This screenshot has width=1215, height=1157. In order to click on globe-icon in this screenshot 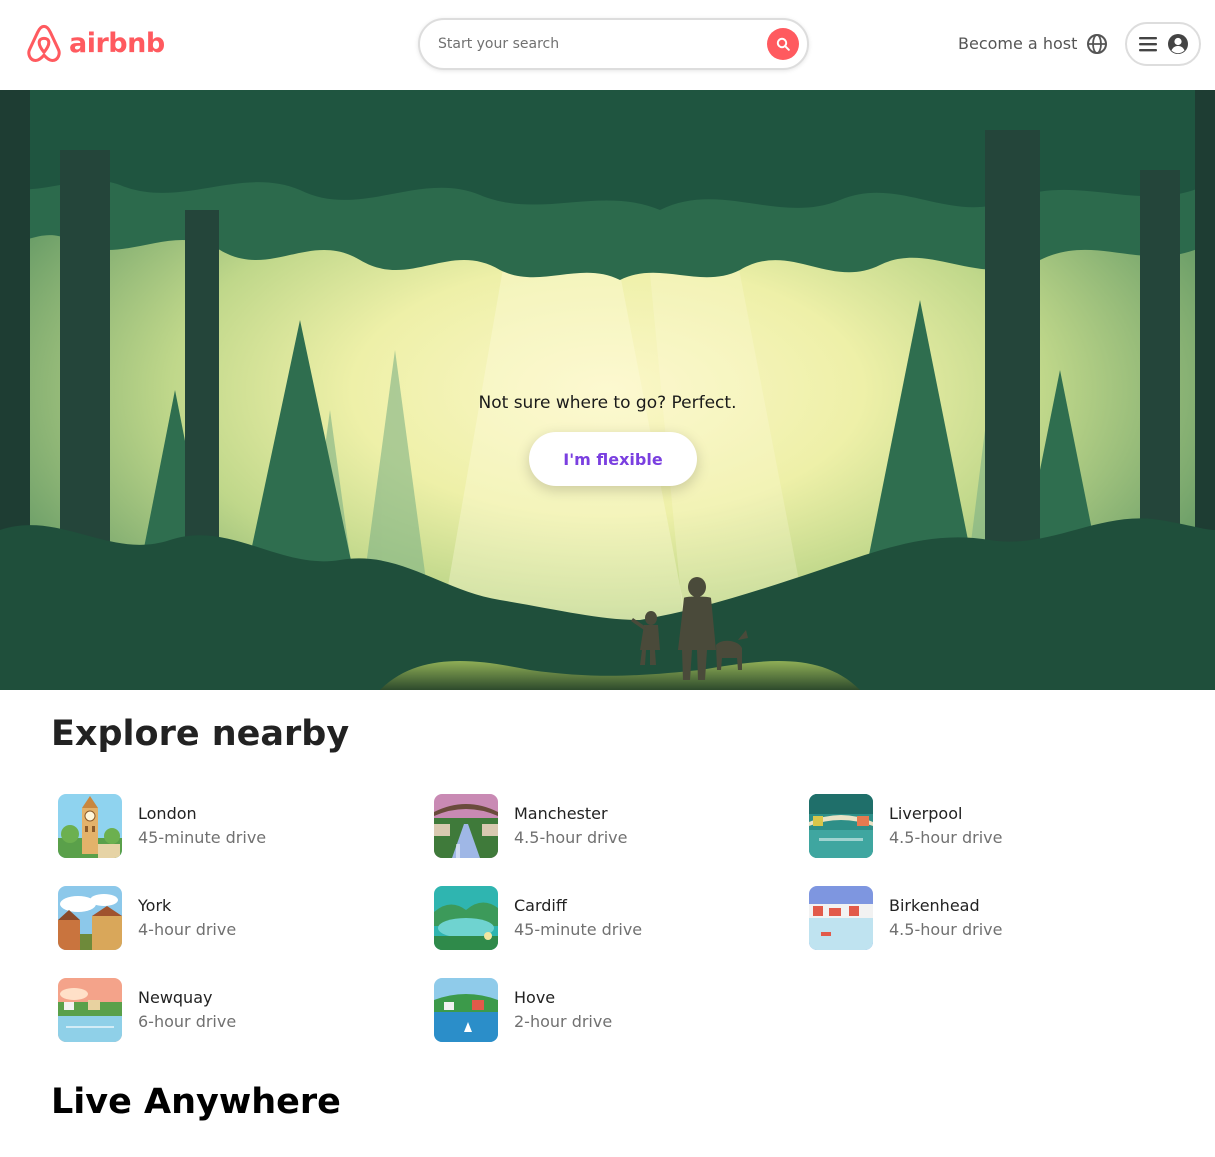, I will do `click(1097, 44)`.